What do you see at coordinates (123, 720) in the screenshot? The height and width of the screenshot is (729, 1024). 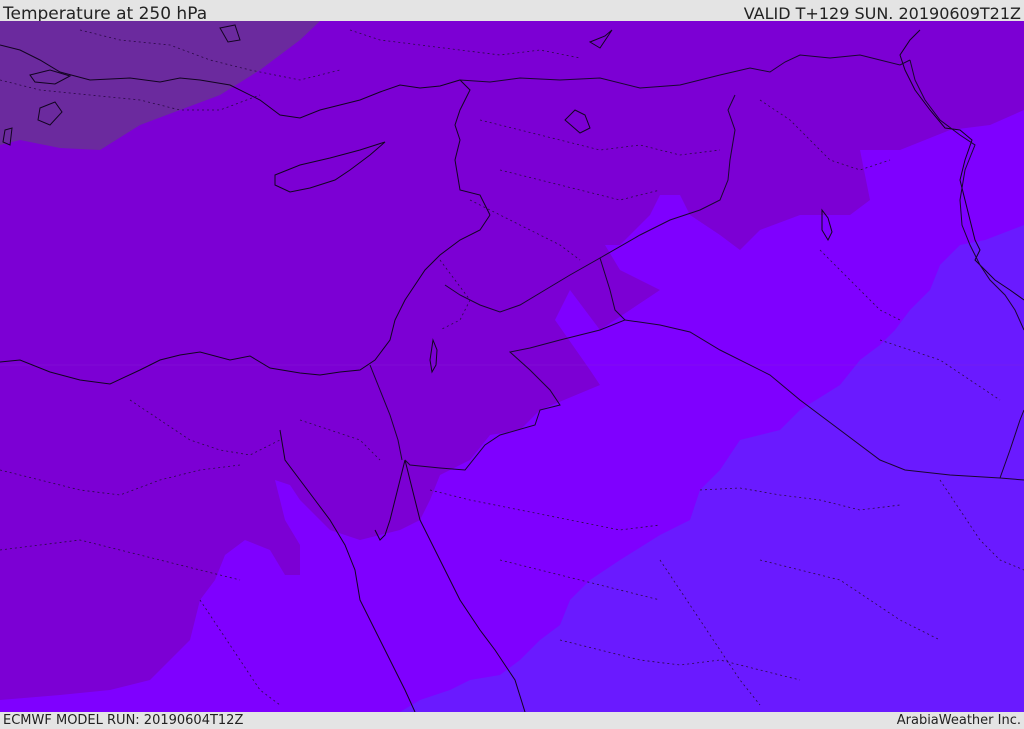 I see `model-run-label: ECMWF MODEL RUN: 20190604T12Z` at bounding box center [123, 720].